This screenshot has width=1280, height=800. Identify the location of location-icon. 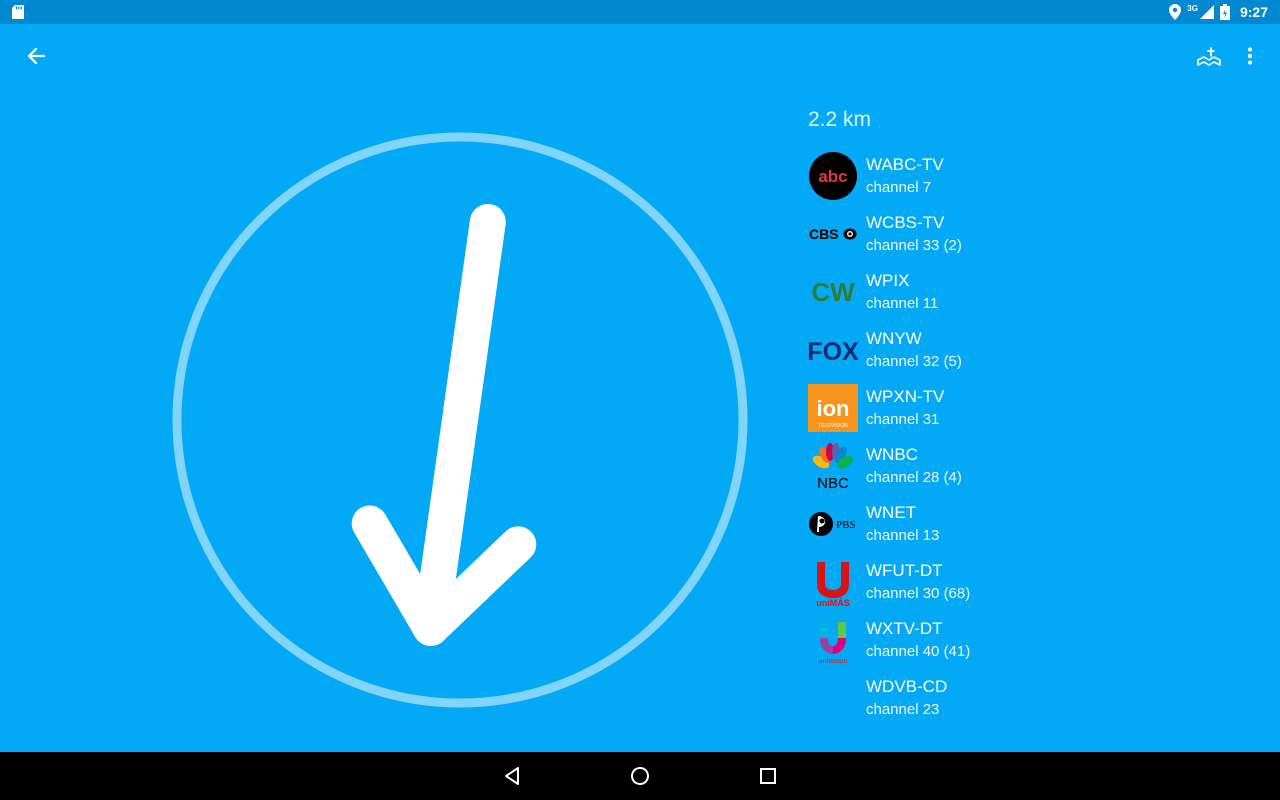
(1175, 12).